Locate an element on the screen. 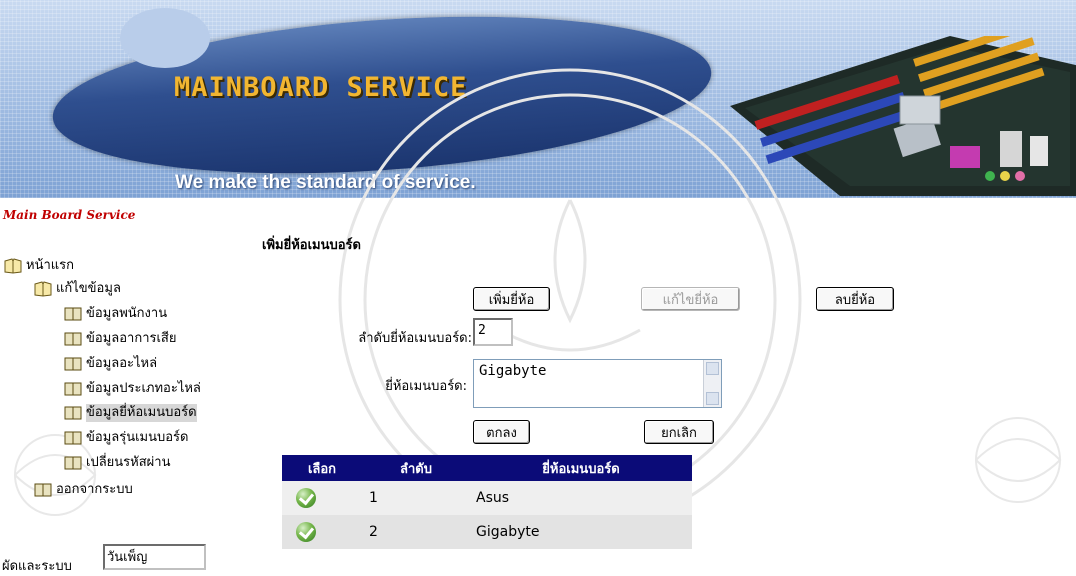  brand-label: ยี่ห้อเมนบอร์ด: is located at coordinates (426, 386).